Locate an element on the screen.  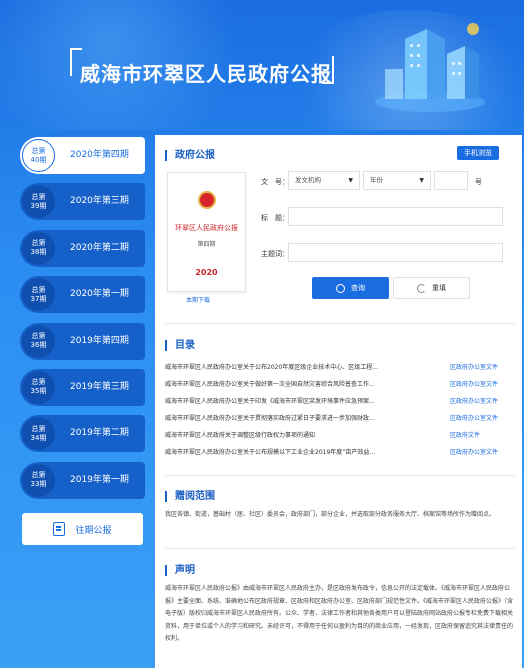
issue-label: 2019年第三期 is located at coordinates (99, 386).